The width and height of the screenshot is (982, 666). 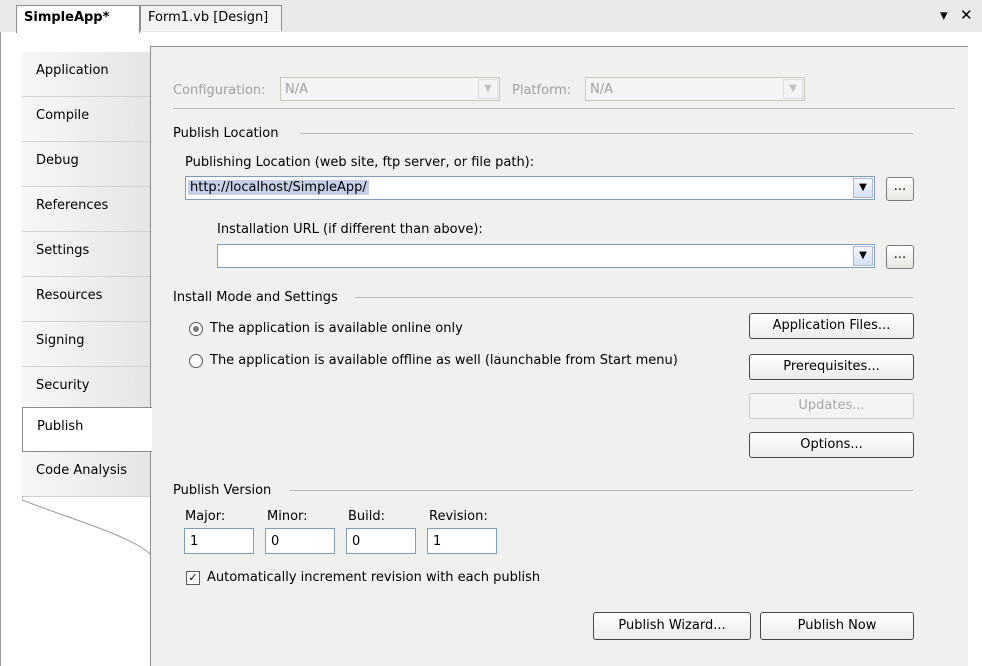 I want to click on online-only-radio, so click(x=196, y=329).